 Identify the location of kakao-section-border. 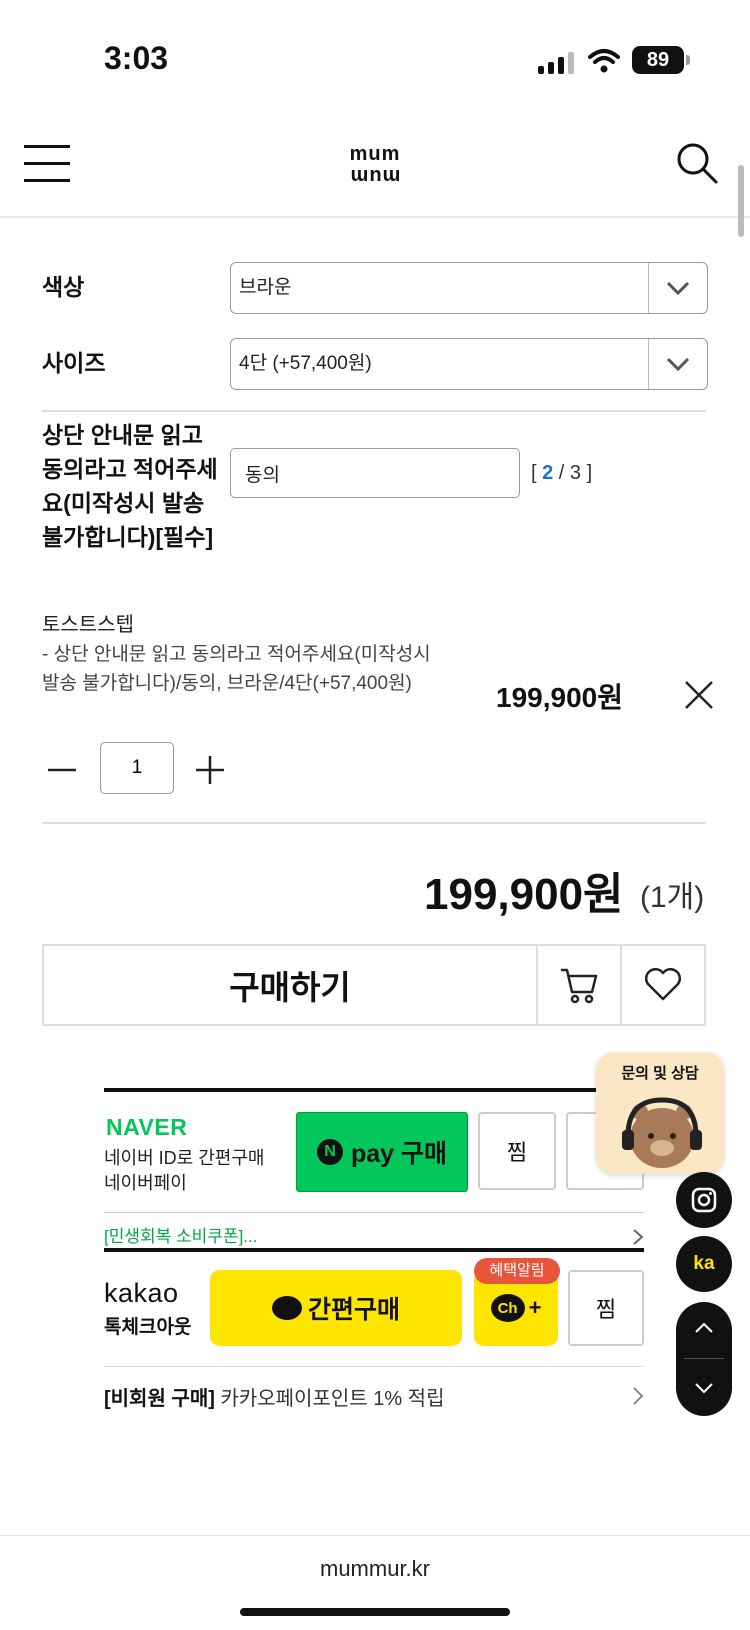
(374, 1250).